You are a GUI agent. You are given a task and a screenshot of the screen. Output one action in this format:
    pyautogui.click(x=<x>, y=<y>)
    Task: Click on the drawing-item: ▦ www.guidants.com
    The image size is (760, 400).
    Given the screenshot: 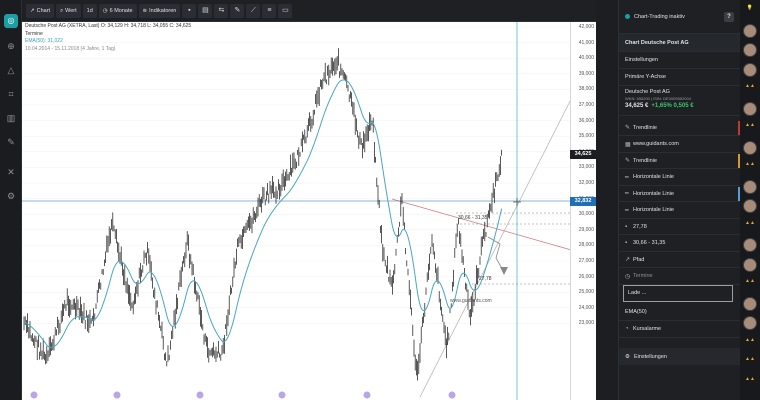 What is the action you would take?
    pyautogui.click(x=680, y=145)
    